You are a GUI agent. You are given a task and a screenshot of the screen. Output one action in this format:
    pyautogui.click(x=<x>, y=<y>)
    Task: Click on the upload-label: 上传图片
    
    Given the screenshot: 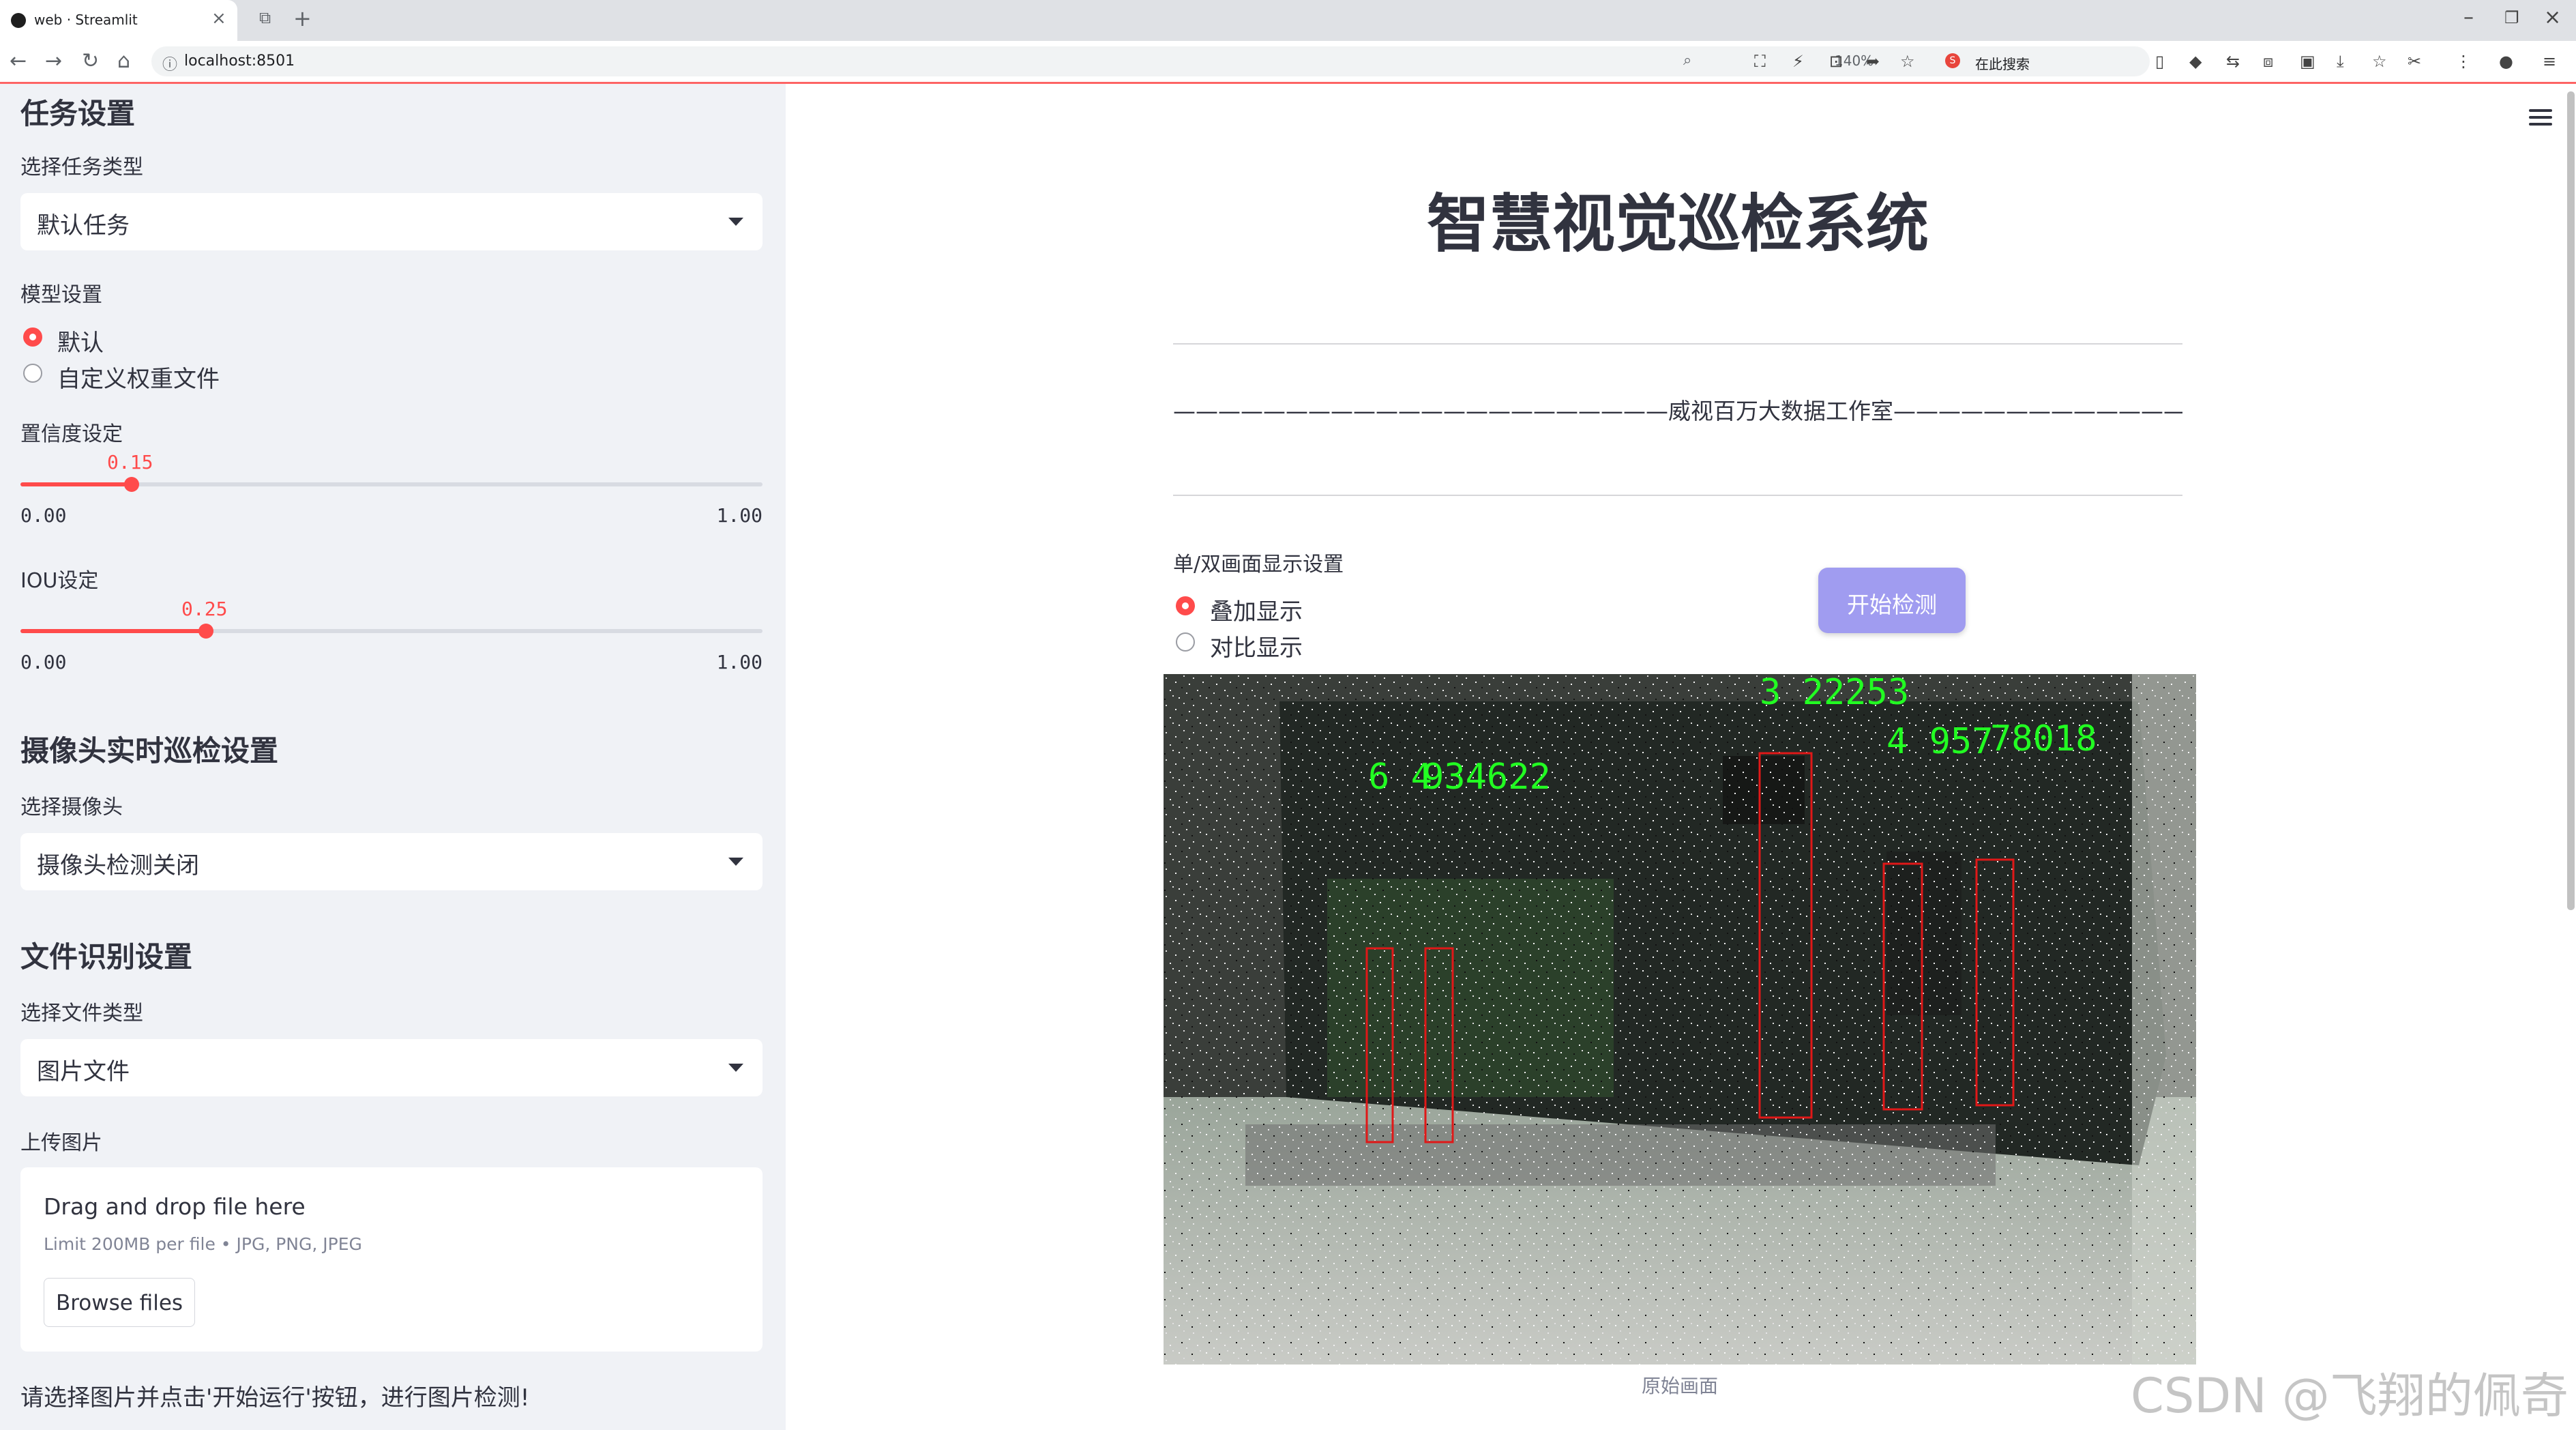 What is the action you would take?
    pyautogui.click(x=61, y=1143)
    